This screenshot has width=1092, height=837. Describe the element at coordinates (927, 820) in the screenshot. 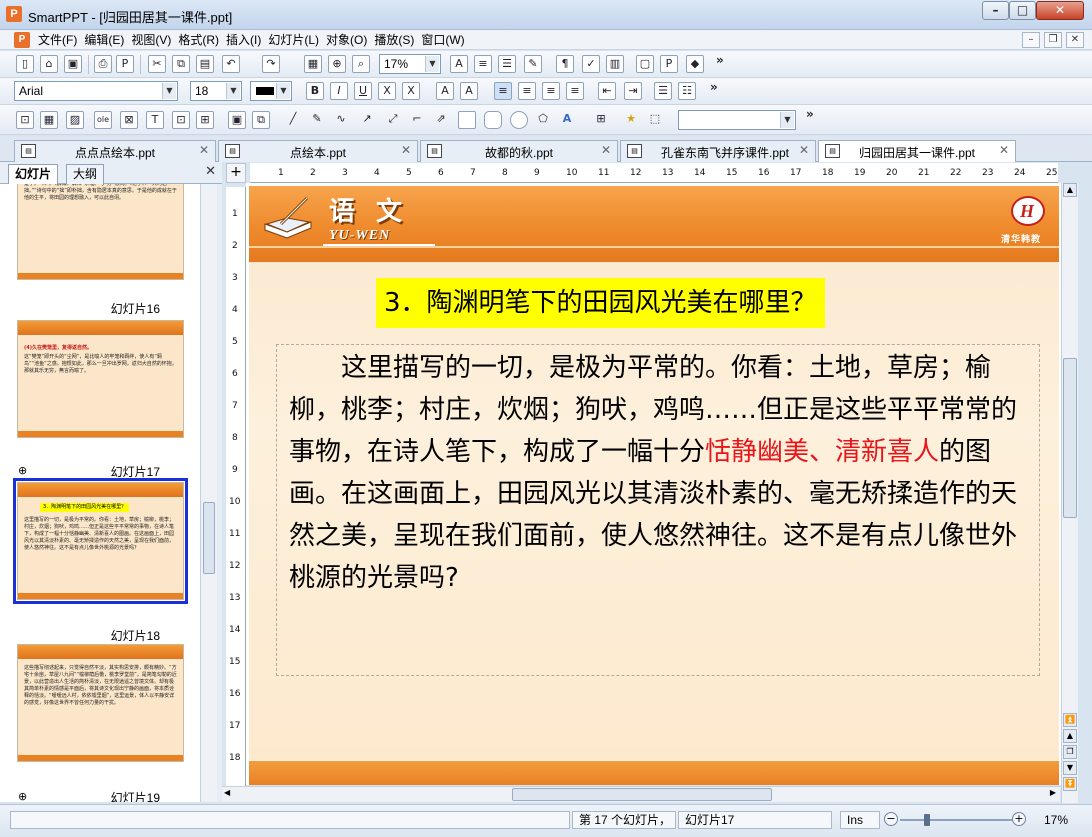

I see `zoom-slider-handle` at that location.